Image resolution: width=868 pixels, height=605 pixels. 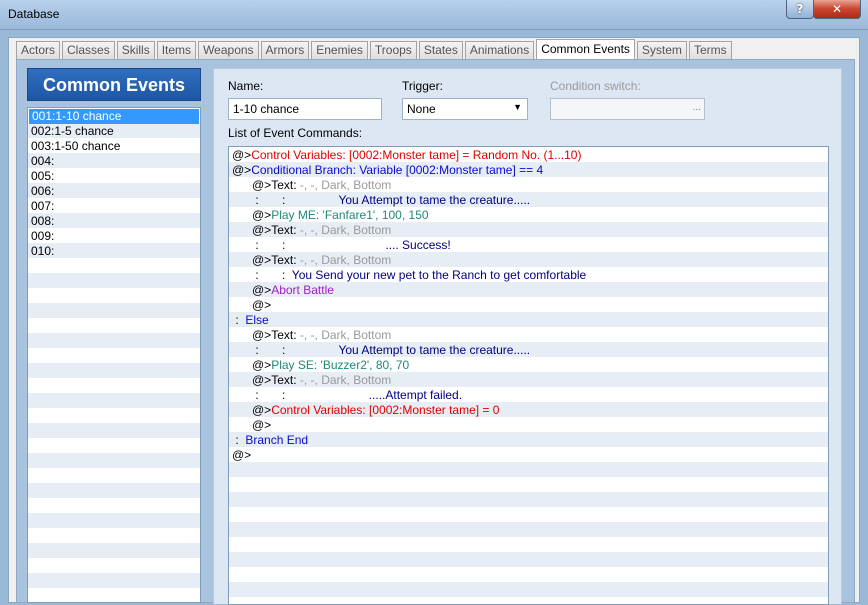 What do you see at coordinates (114, 116) in the screenshot?
I see `list-item: 001:1-10 chance` at bounding box center [114, 116].